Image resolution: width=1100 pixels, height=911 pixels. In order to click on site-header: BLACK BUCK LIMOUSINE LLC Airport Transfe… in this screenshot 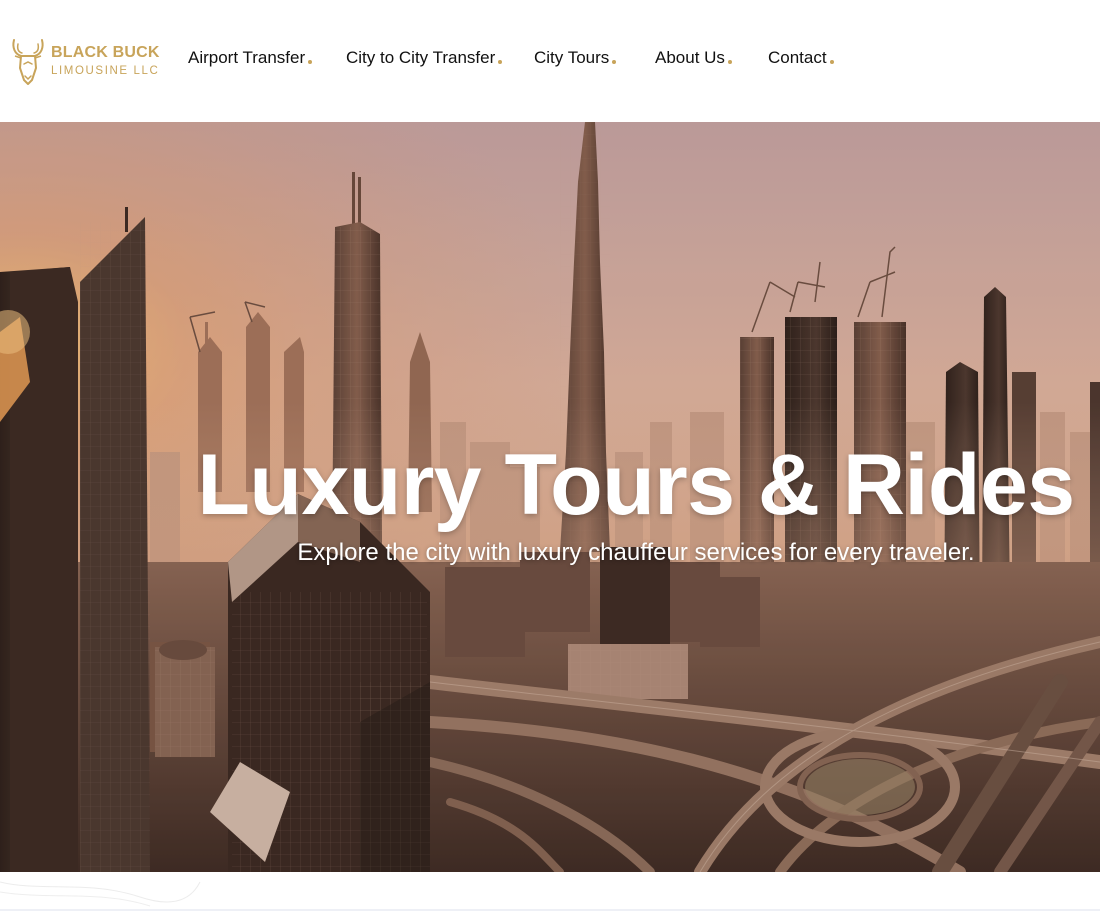, I will do `click(550, 61)`.